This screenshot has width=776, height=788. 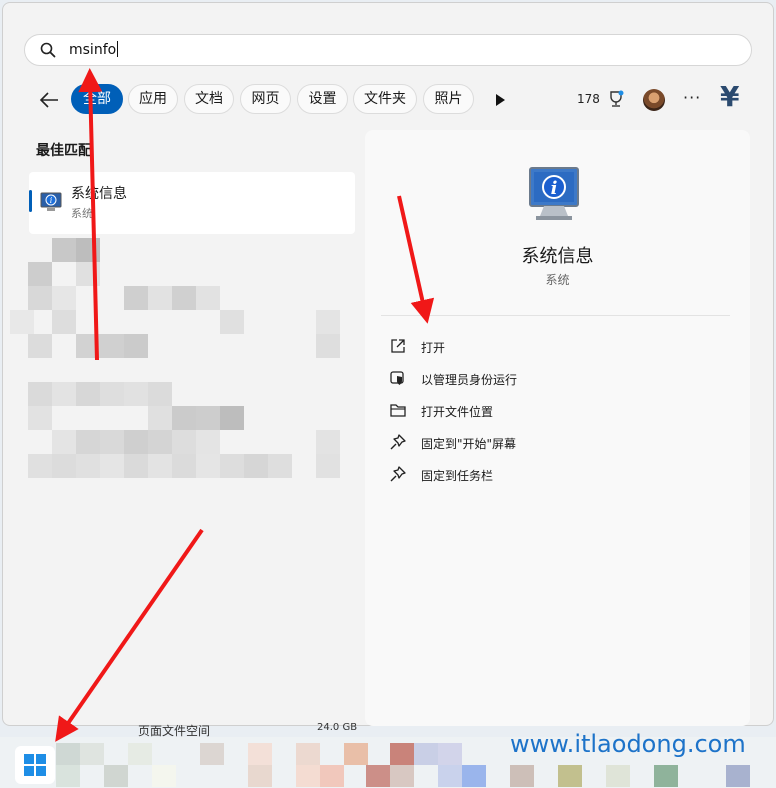 I want to click on tab-all: 全部, so click(x=97, y=99).